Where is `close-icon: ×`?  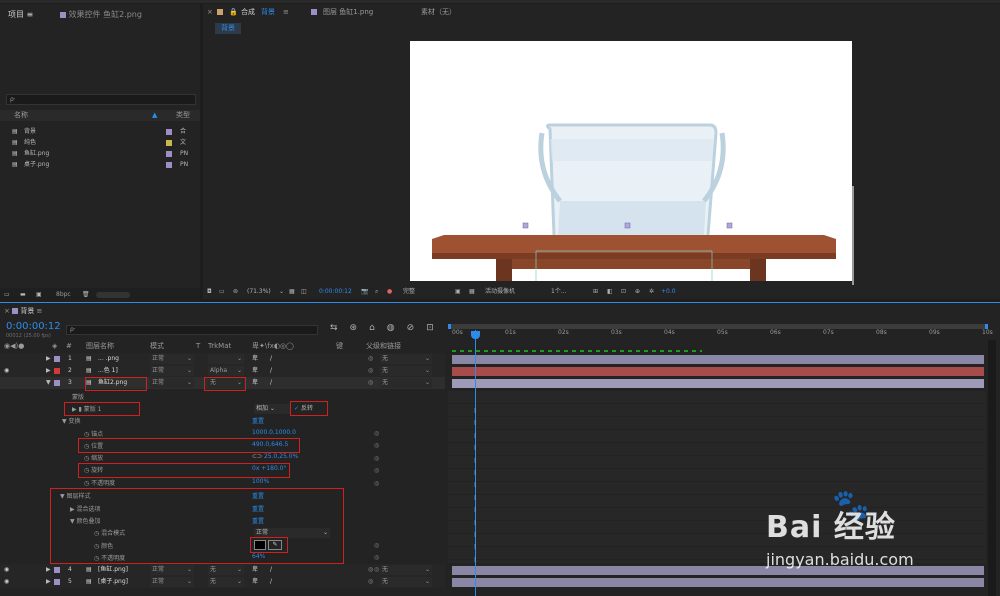 close-icon: × is located at coordinates (210, 12).